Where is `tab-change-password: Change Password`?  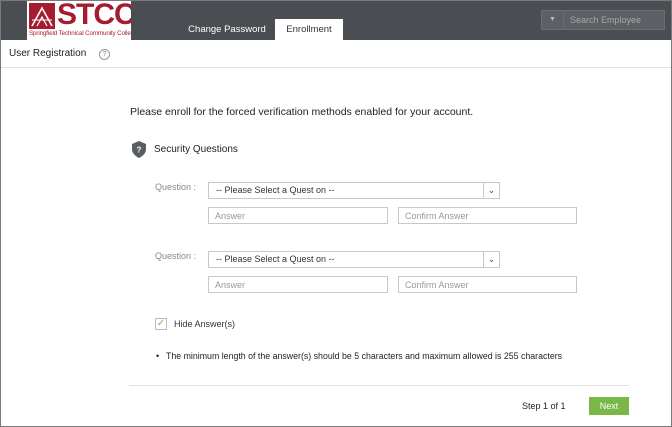
tab-change-password: Change Password is located at coordinates (227, 29).